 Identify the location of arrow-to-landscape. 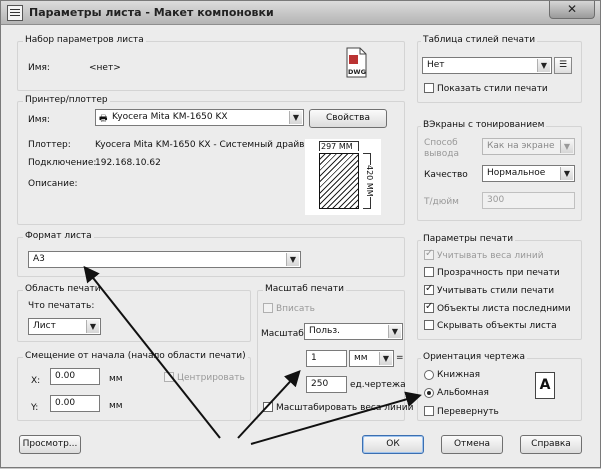
(336, 418).